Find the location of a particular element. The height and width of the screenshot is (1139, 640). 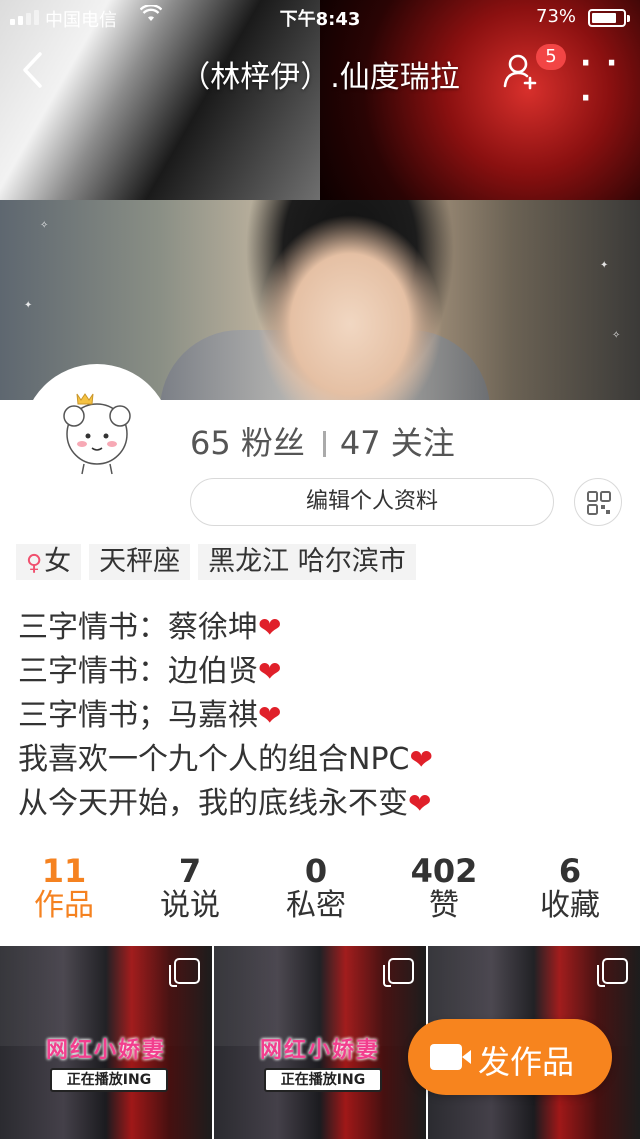

profile-tabs: 11 作品 7 说说 0 私密 402 赞 6 收藏 is located at coordinates (320, 892).